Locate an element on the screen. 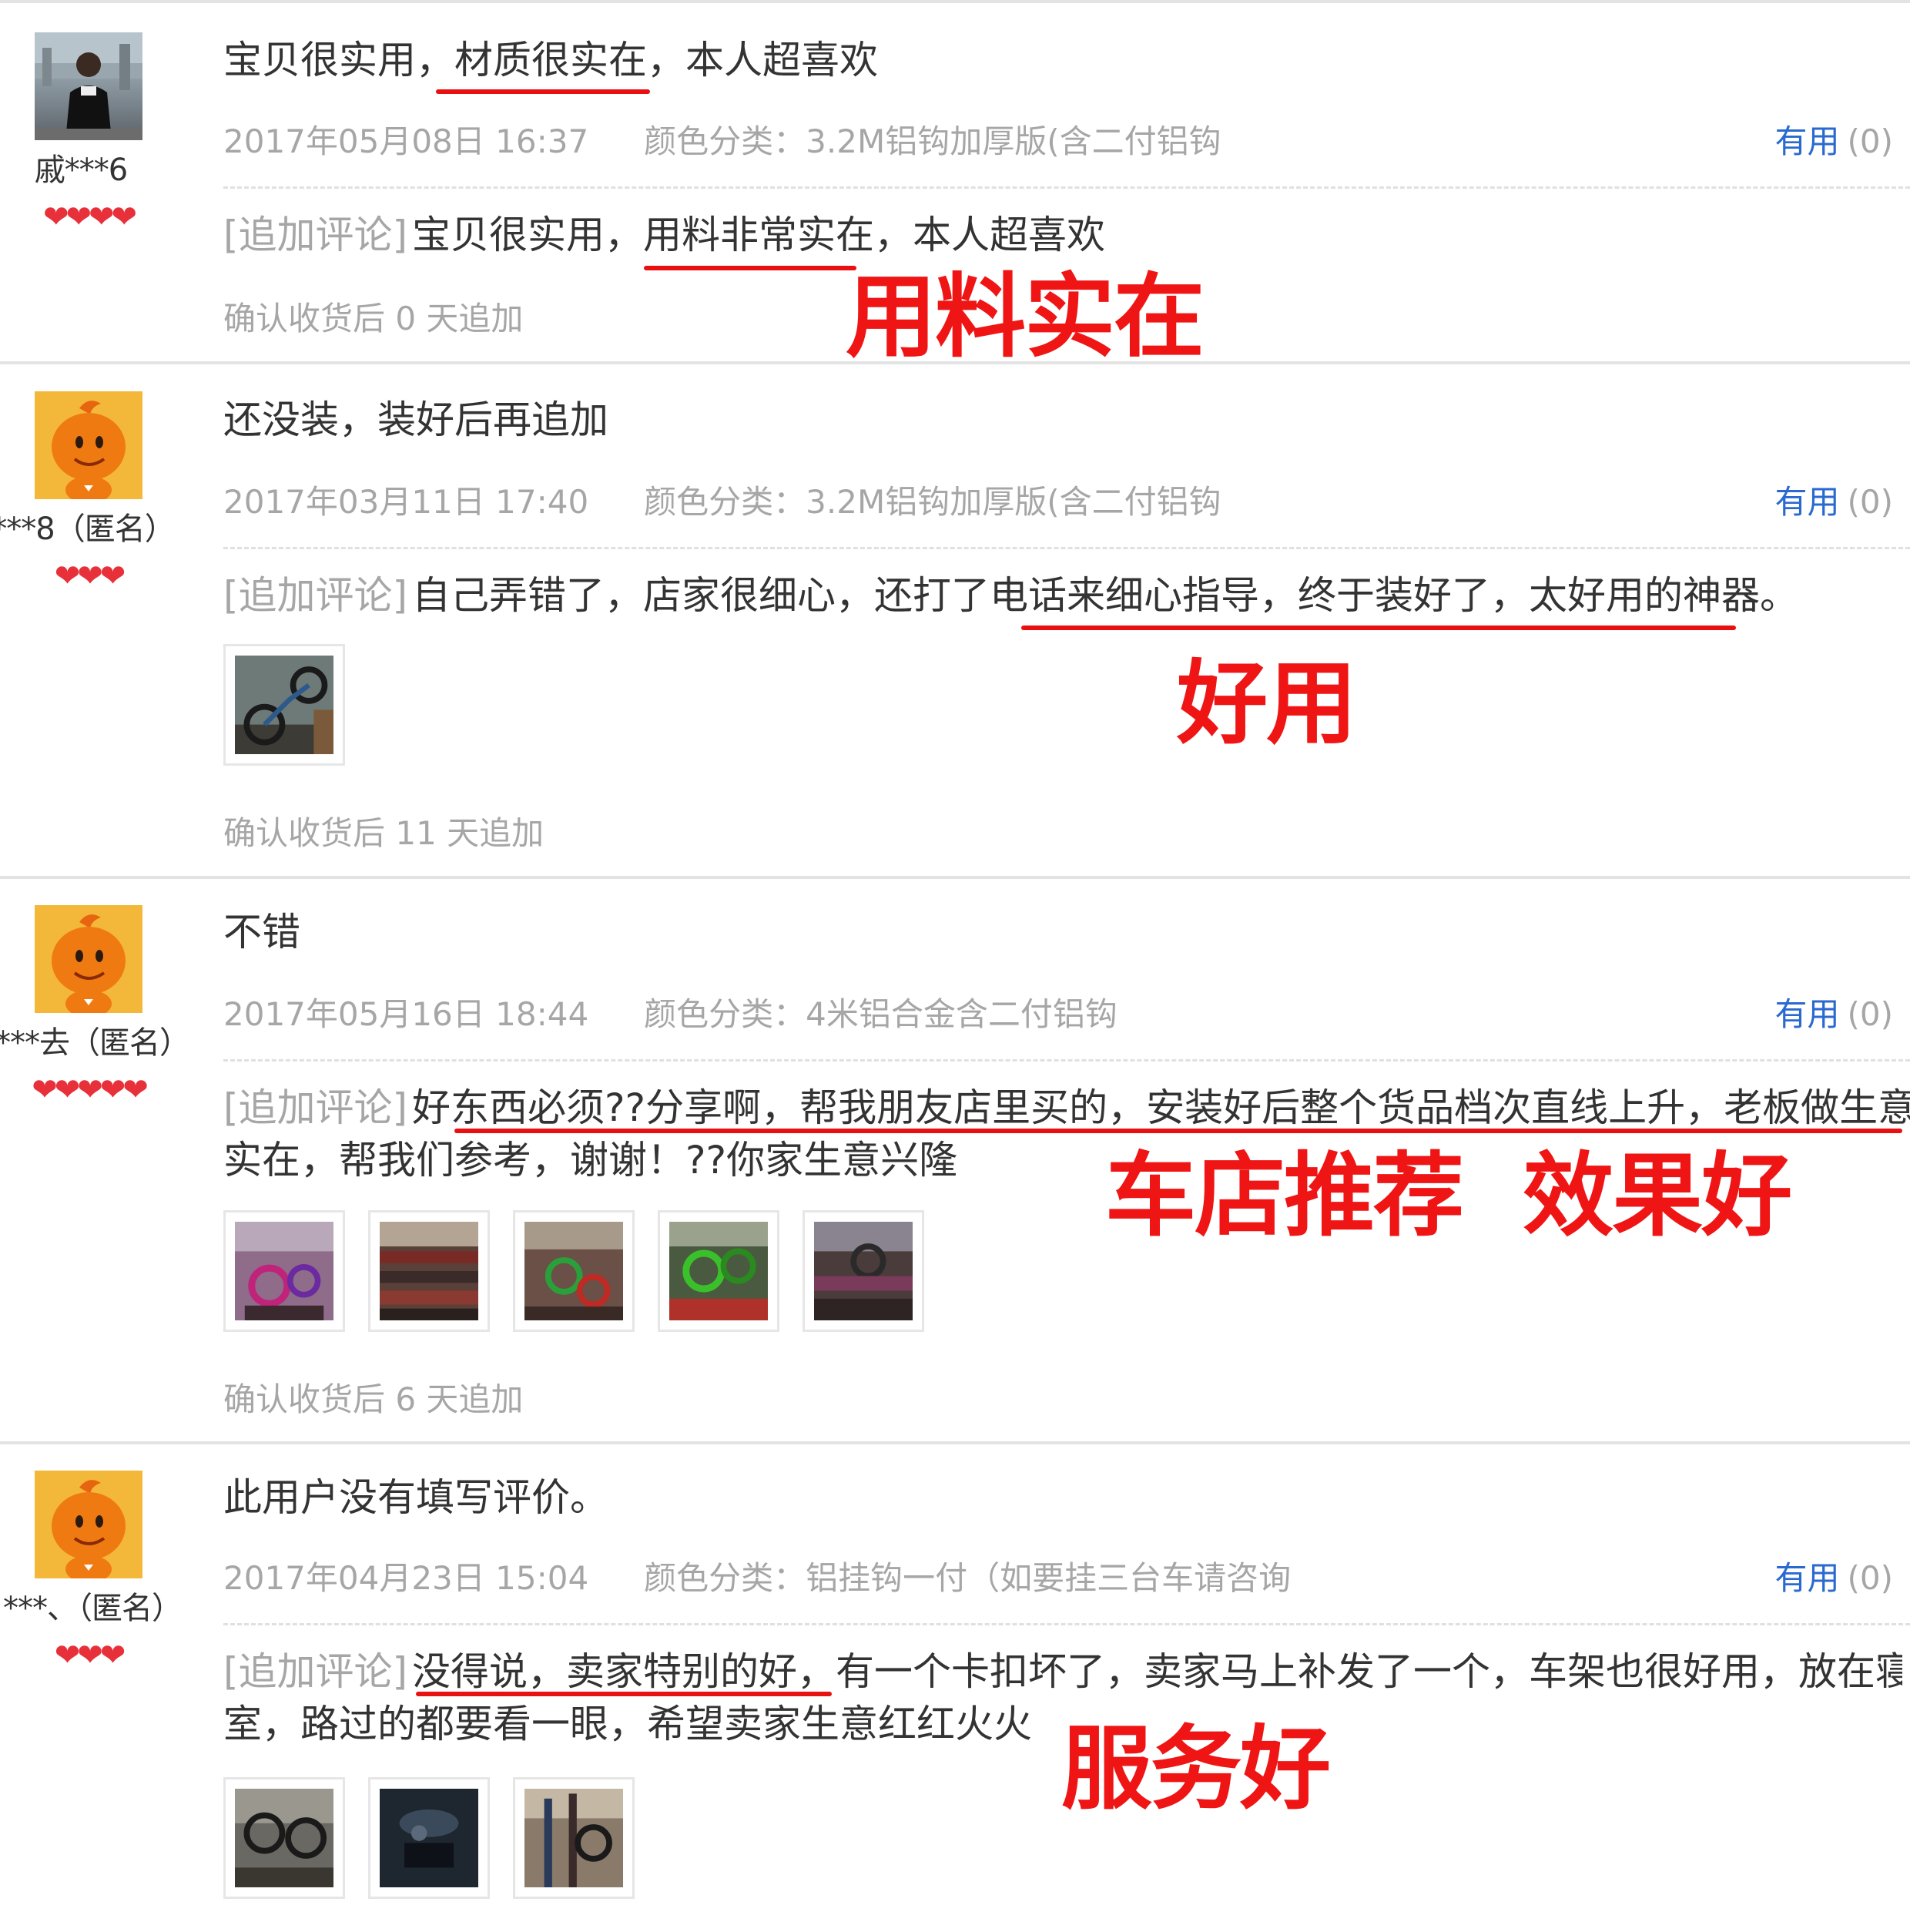 Image resolution: width=1910 pixels, height=1932 pixels. username: ***8（匿名） is located at coordinates (88, 529).